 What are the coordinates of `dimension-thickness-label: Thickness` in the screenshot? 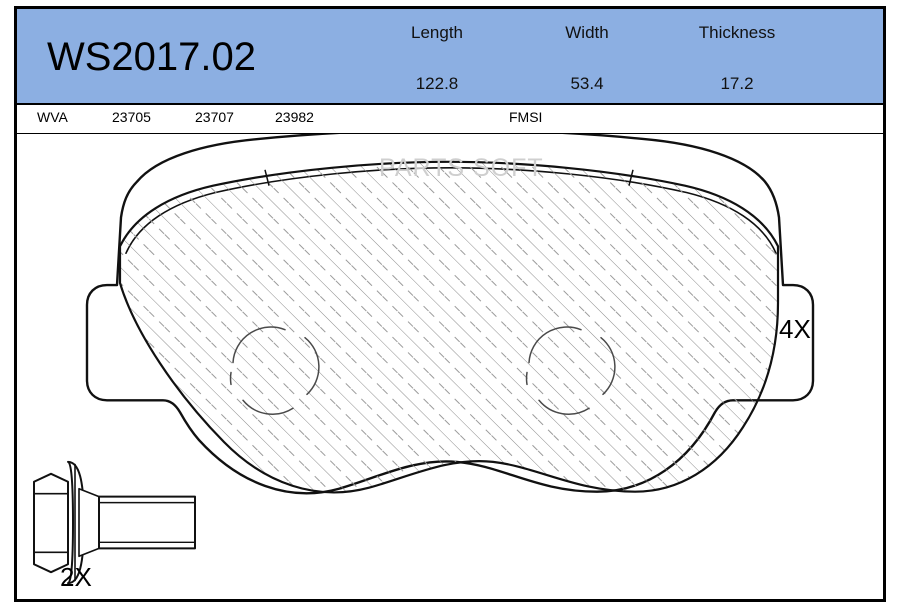 It's located at (737, 32).